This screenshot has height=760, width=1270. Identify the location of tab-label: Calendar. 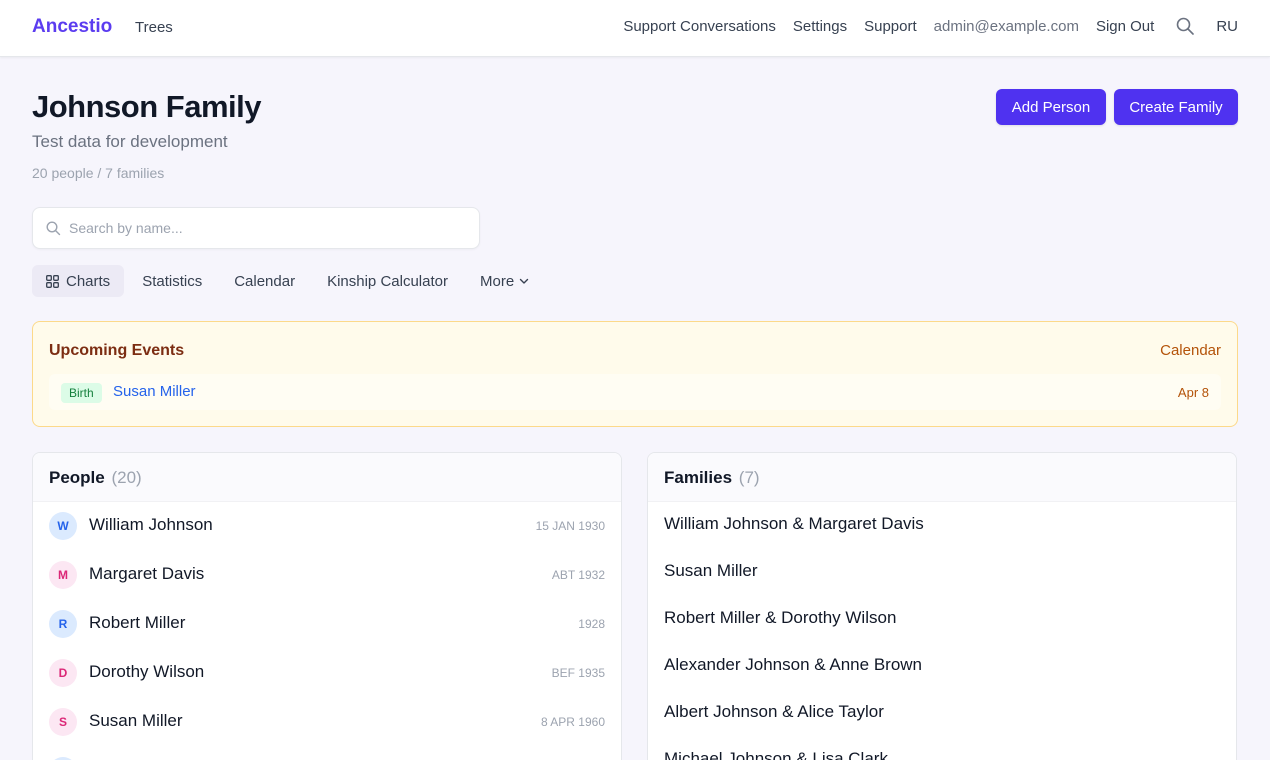
(265, 281).